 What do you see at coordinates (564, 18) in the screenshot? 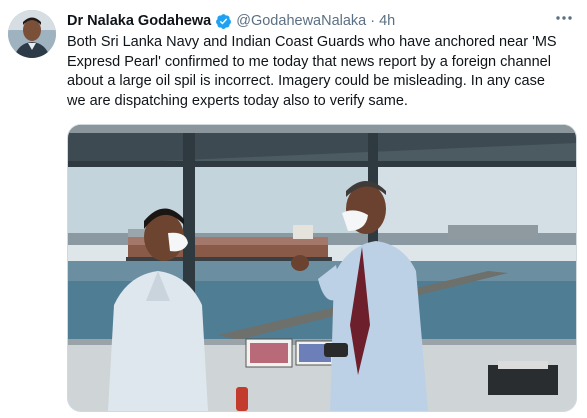
I see `more-options-icon` at bounding box center [564, 18].